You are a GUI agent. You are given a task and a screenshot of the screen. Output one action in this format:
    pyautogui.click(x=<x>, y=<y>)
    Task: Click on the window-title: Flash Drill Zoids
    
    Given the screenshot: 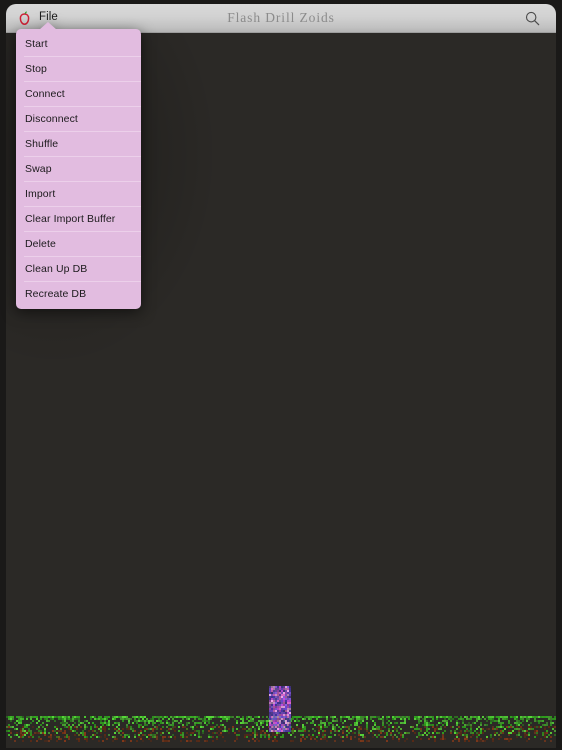 What is the action you would take?
    pyautogui.click(x=281, y=17)
    